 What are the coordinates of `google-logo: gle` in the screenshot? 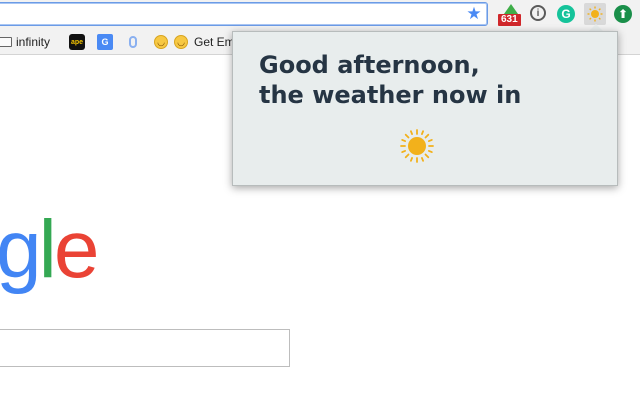 It's located at (50, 250).